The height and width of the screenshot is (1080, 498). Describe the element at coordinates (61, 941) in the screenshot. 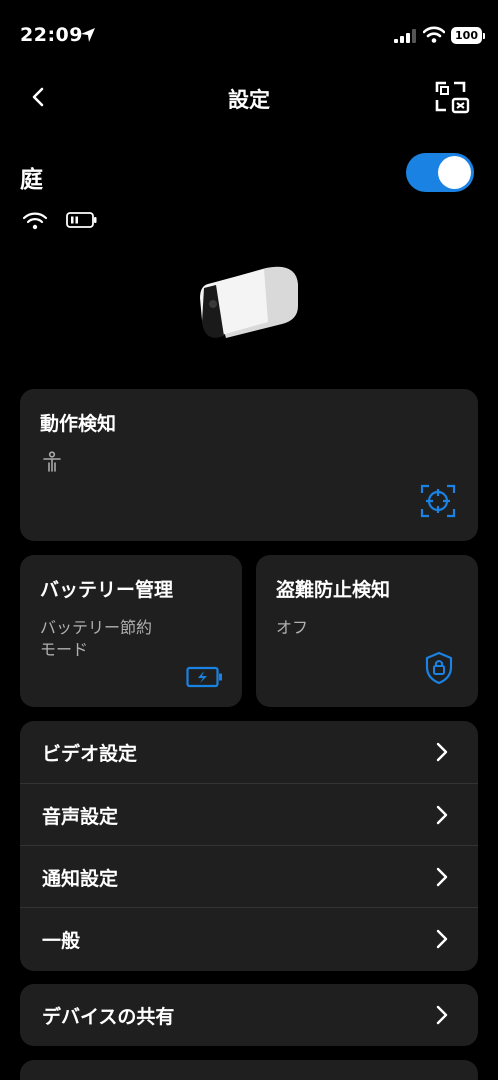

I see `list-item-label: 一般` at that location.